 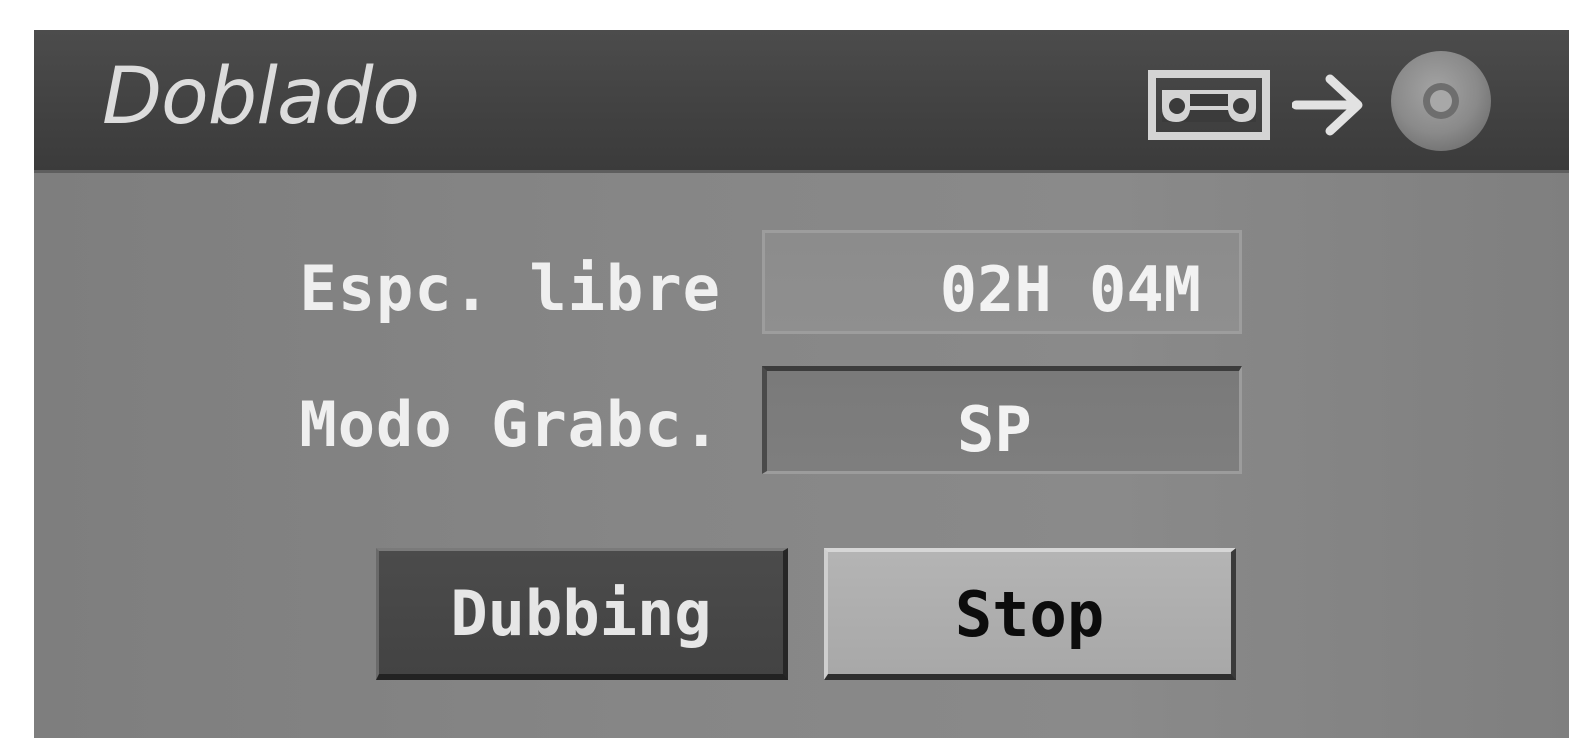 I want to click on vcr-tape-icon, so click(x=1209, y=105).